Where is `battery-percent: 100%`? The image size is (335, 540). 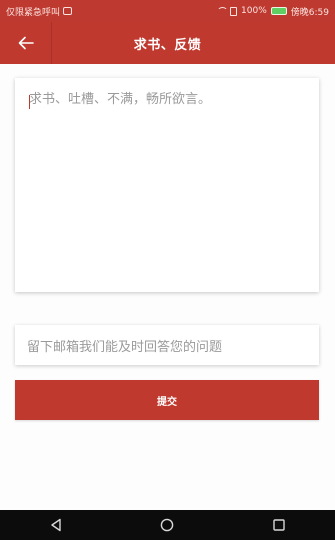
battery-percent: 100% is located at coordinates (254, 11).